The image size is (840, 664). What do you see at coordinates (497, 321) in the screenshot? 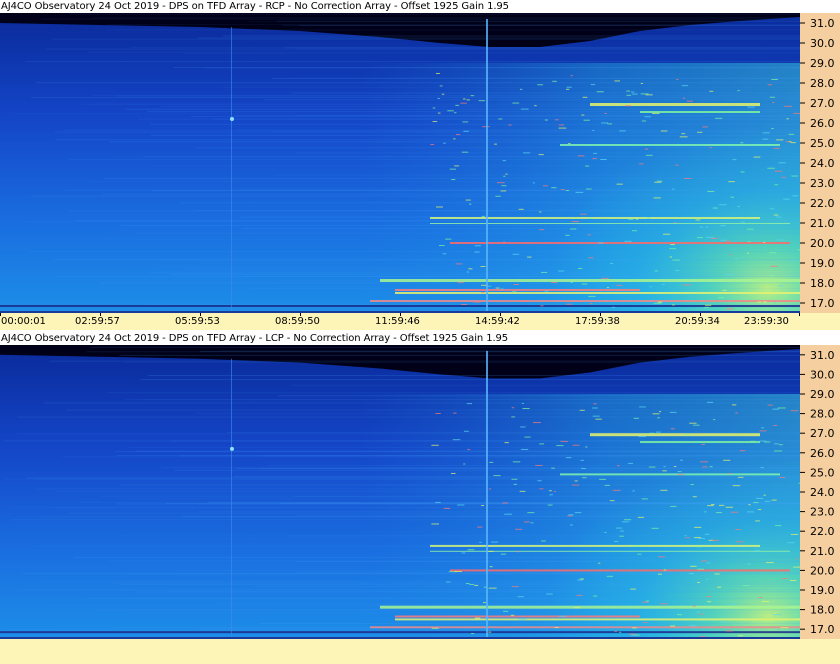
I see `time-tick-label: 14:59:42` at bounding box center [497, 321].